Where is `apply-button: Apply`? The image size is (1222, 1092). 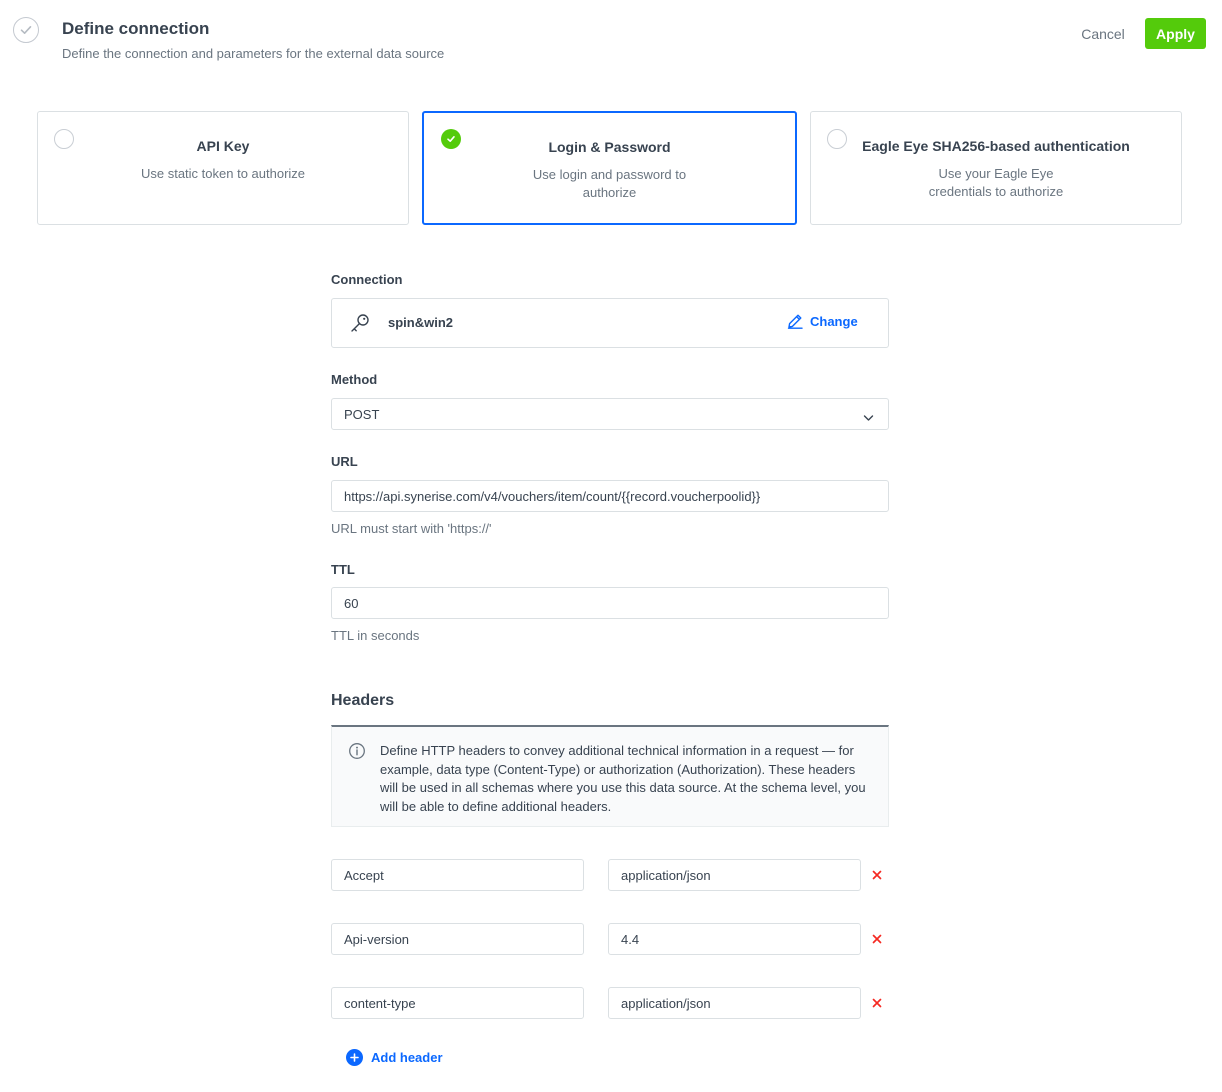
apply-button: Apply is located at coordinates (1175, 33).